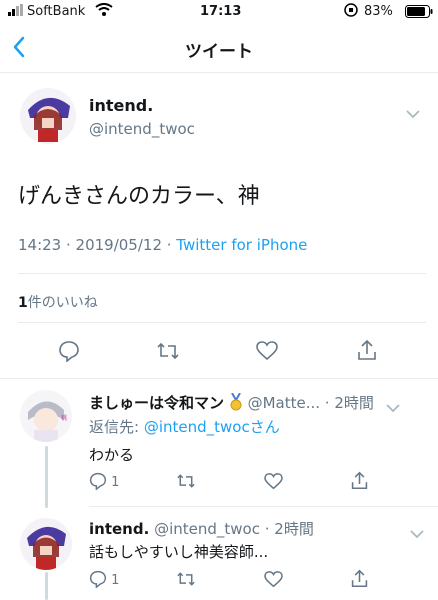 The width and height of the screenshot is (438, 600). I want to click on signal-icon, so click(16, 12).